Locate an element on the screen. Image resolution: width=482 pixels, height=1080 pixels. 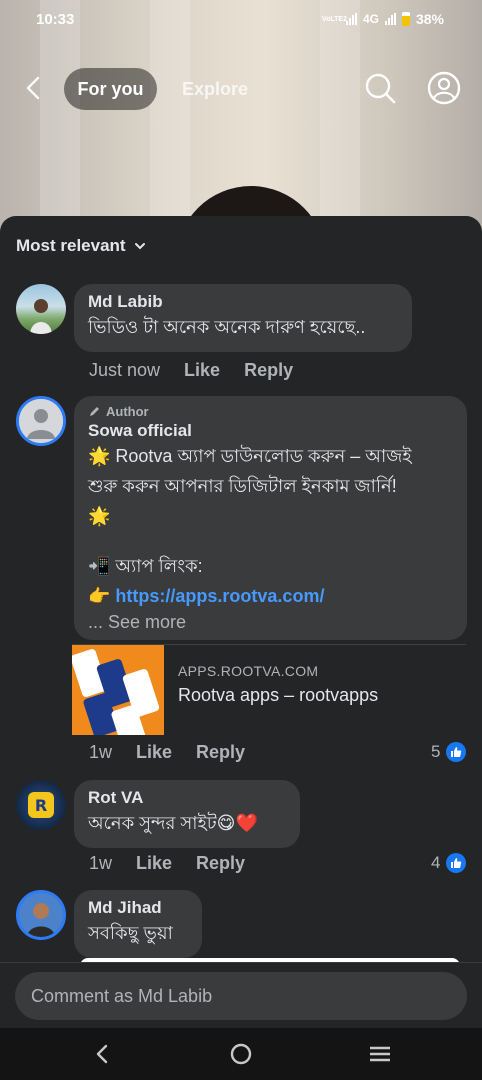
comment-input-bar: Comment as Md Labib is located at coordinates (241, 995).